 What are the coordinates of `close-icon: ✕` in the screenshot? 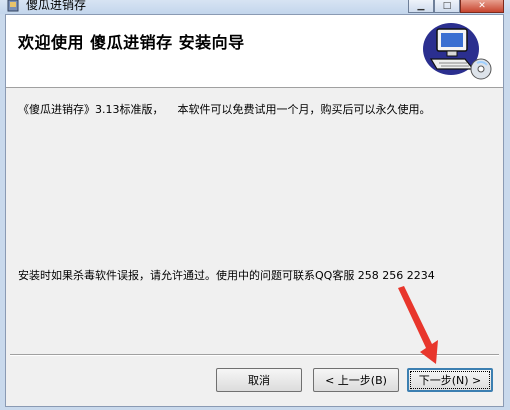 It's located at (482, 5).